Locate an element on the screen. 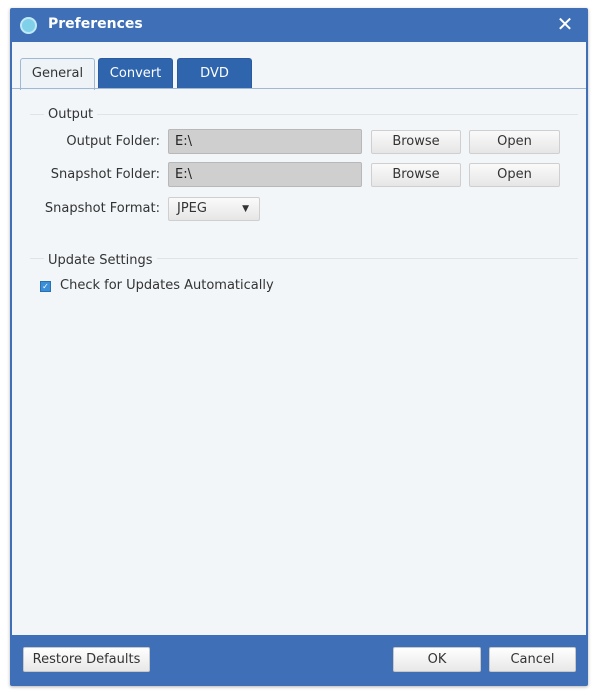 The width and height of the screenshot is (600, 700). dialog-title: Preferences is located at coordinates (95, 24).